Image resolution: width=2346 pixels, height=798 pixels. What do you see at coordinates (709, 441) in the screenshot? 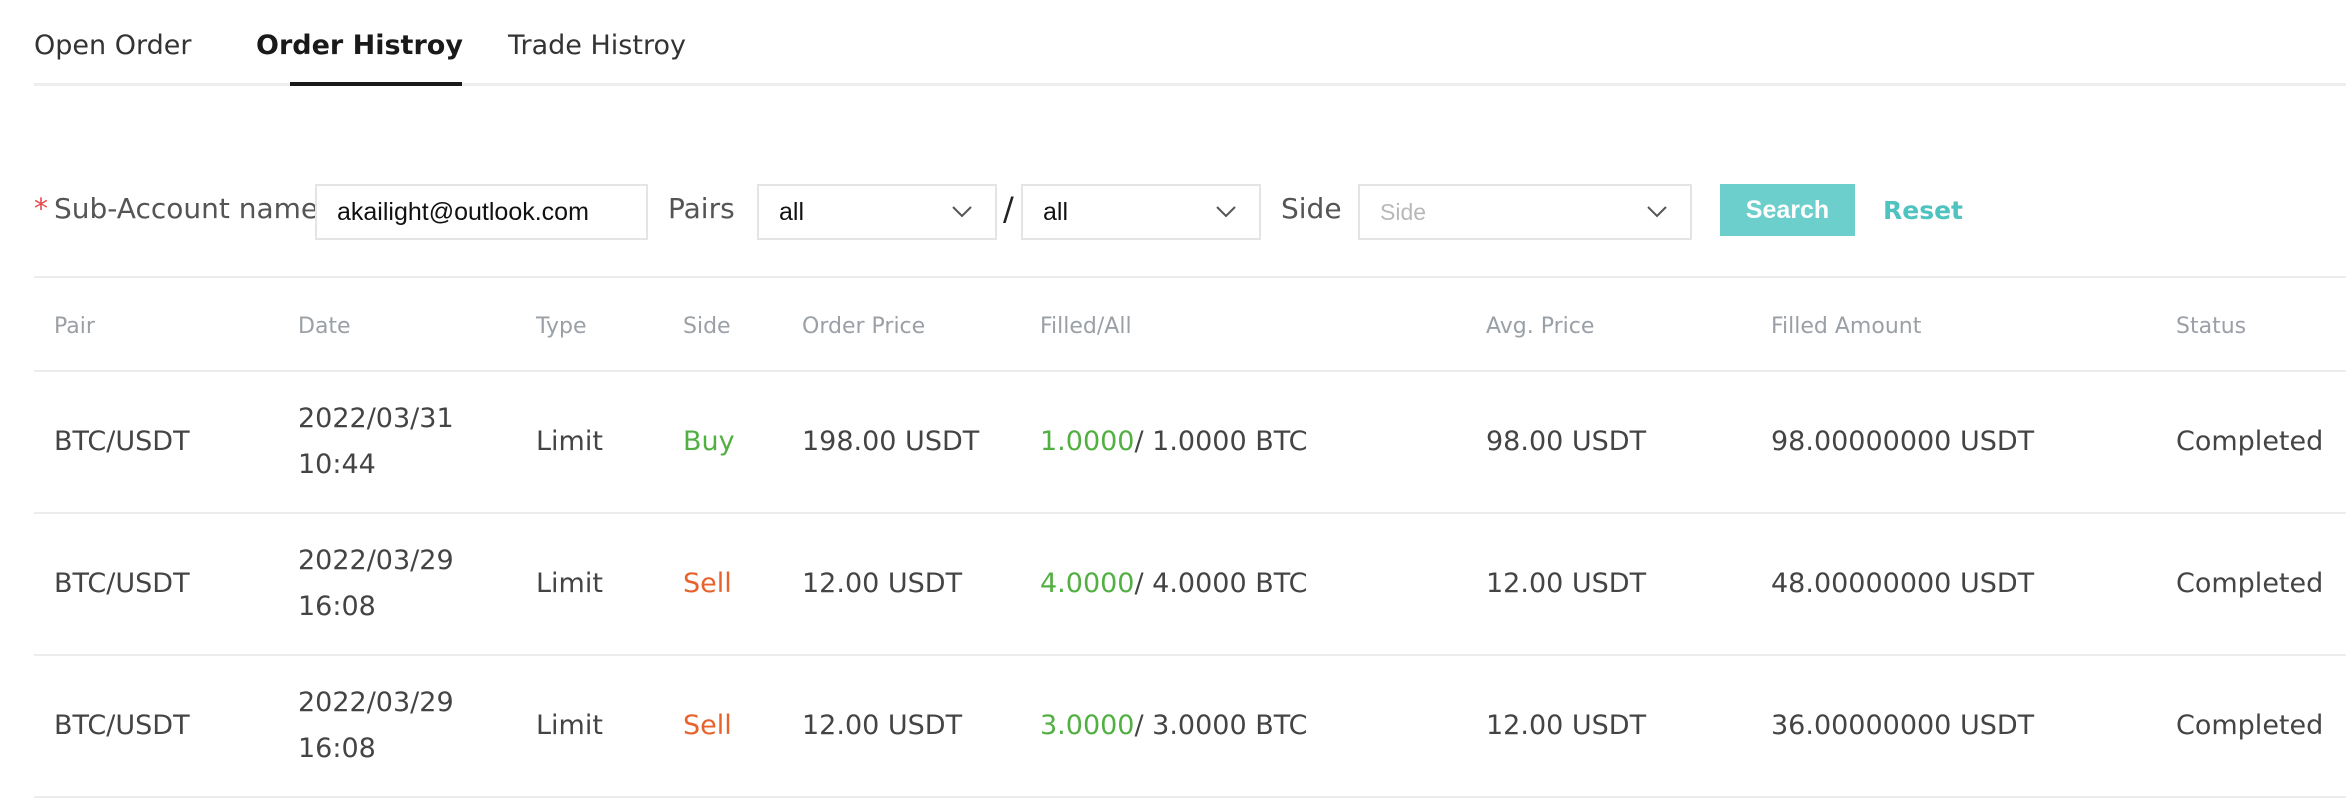
I see `cell-side: Buy` at bounding box center [709, 441].